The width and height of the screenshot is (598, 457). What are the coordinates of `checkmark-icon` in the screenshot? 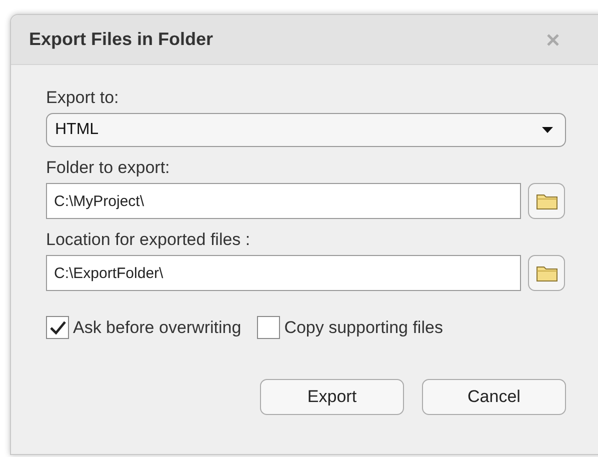 It's located at (58, 327).